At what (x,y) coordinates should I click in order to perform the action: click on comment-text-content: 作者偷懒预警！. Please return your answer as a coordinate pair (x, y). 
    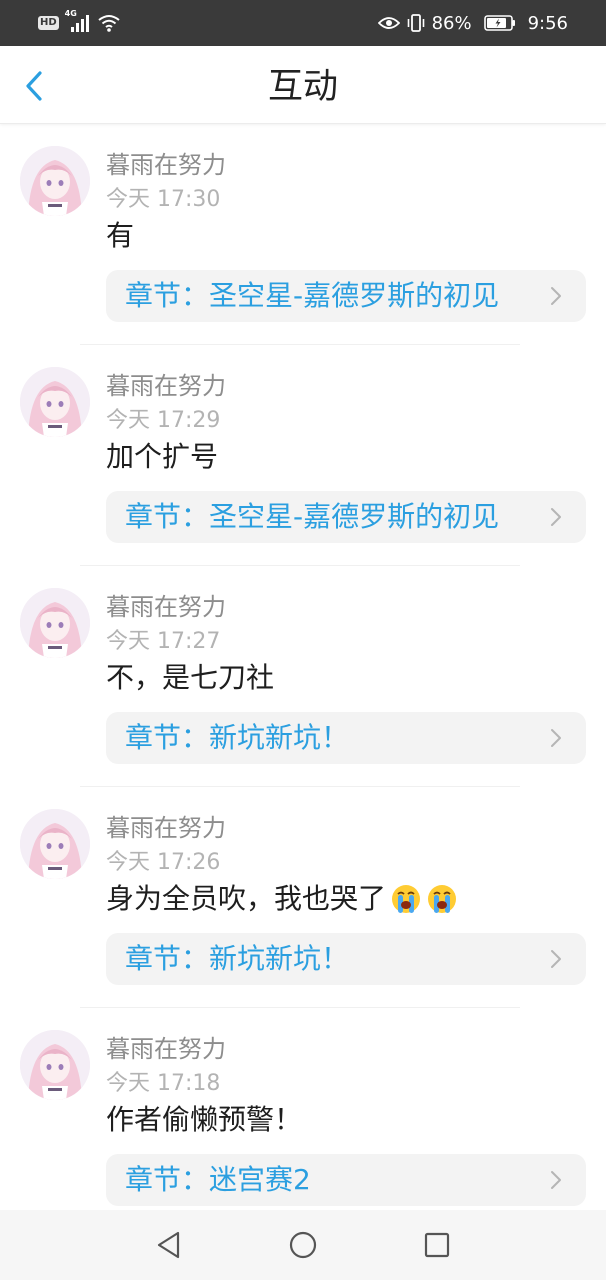
    Looking at the image, I should click on (204, 1119).